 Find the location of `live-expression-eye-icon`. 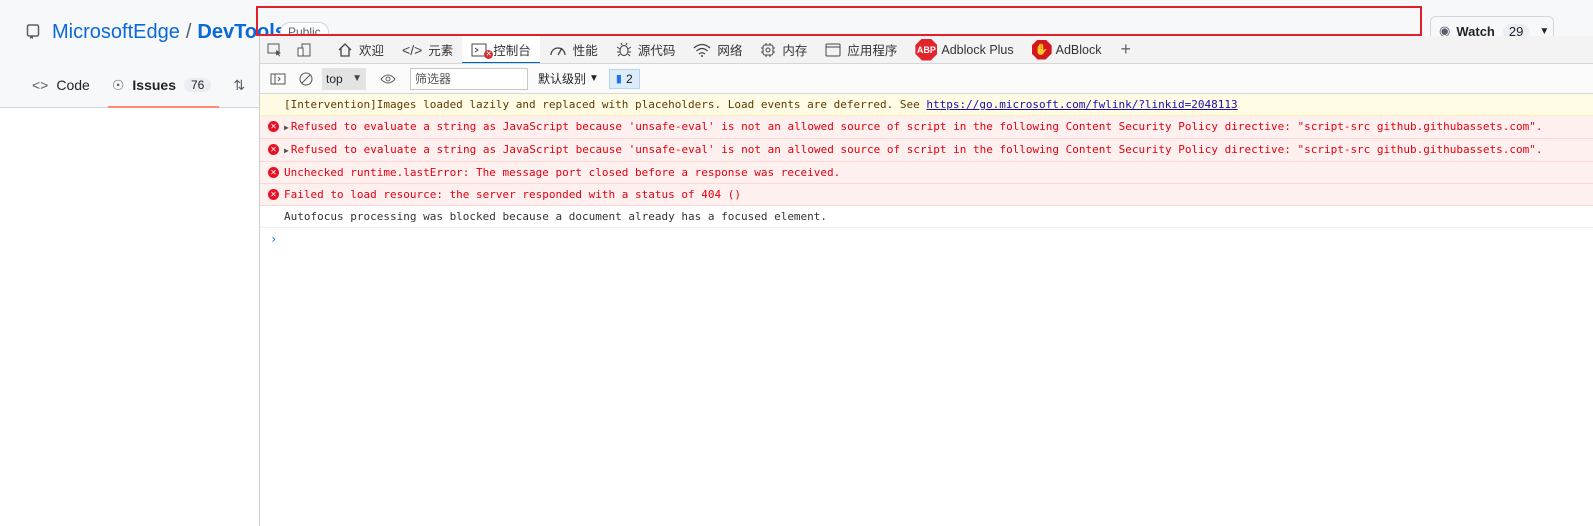

live-expression-eye-icon is located at coordinates (388, 79).